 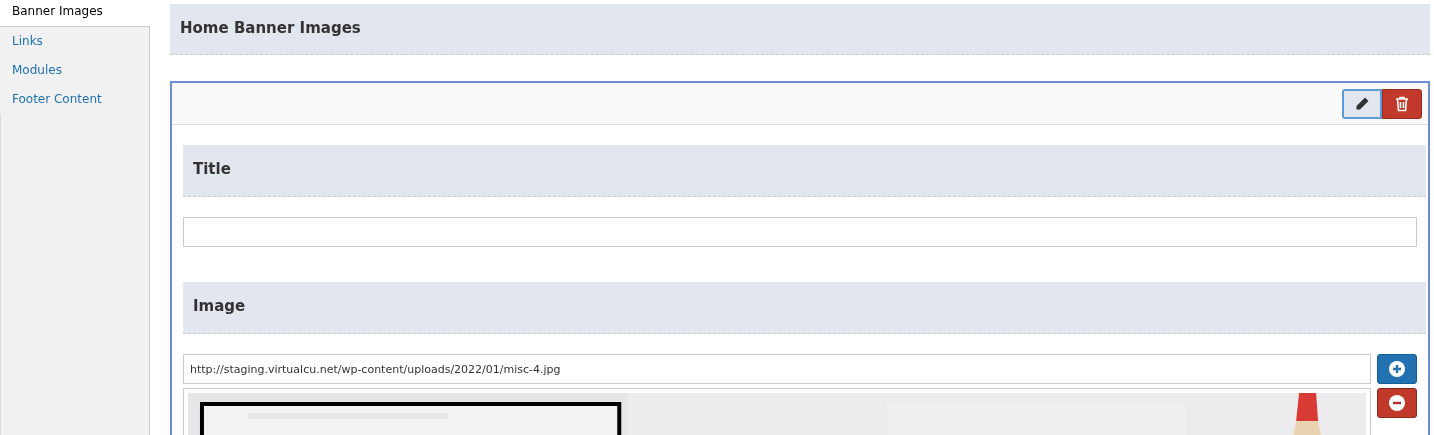 What do you see at coordinates (804, 171) in the screenshot?
I see `section-heading: Title` at bounding box center [804, 171].